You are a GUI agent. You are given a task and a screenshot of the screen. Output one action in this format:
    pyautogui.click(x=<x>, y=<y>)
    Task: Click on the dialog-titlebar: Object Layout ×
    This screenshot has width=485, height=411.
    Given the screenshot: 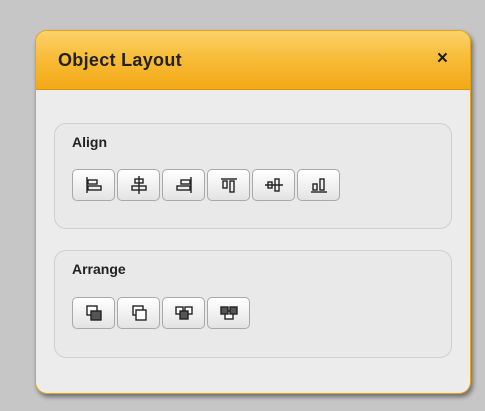 What is the action you would take?
    pyautogui.click(x=253, y=60)
    